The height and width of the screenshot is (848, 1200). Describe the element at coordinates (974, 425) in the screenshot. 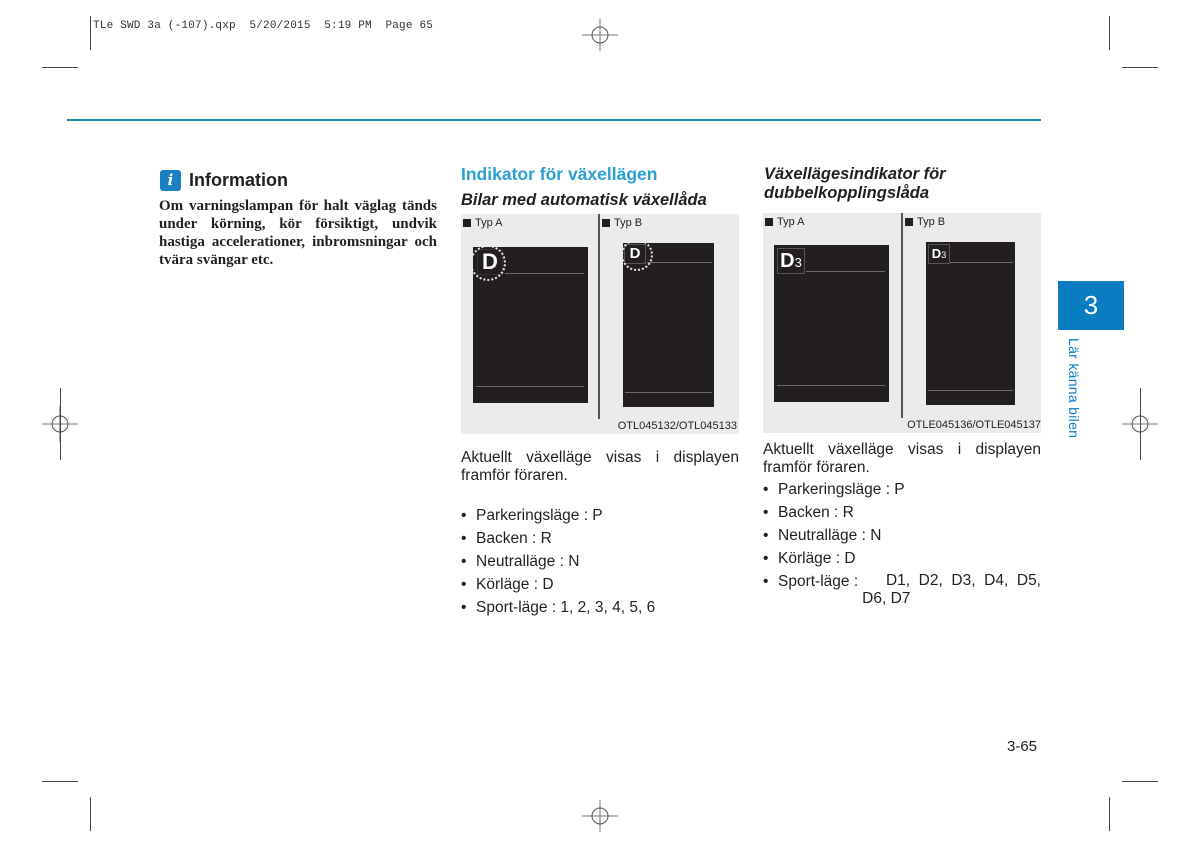

I see `figure-code: OTLE045136/OTLE045137` at that location.